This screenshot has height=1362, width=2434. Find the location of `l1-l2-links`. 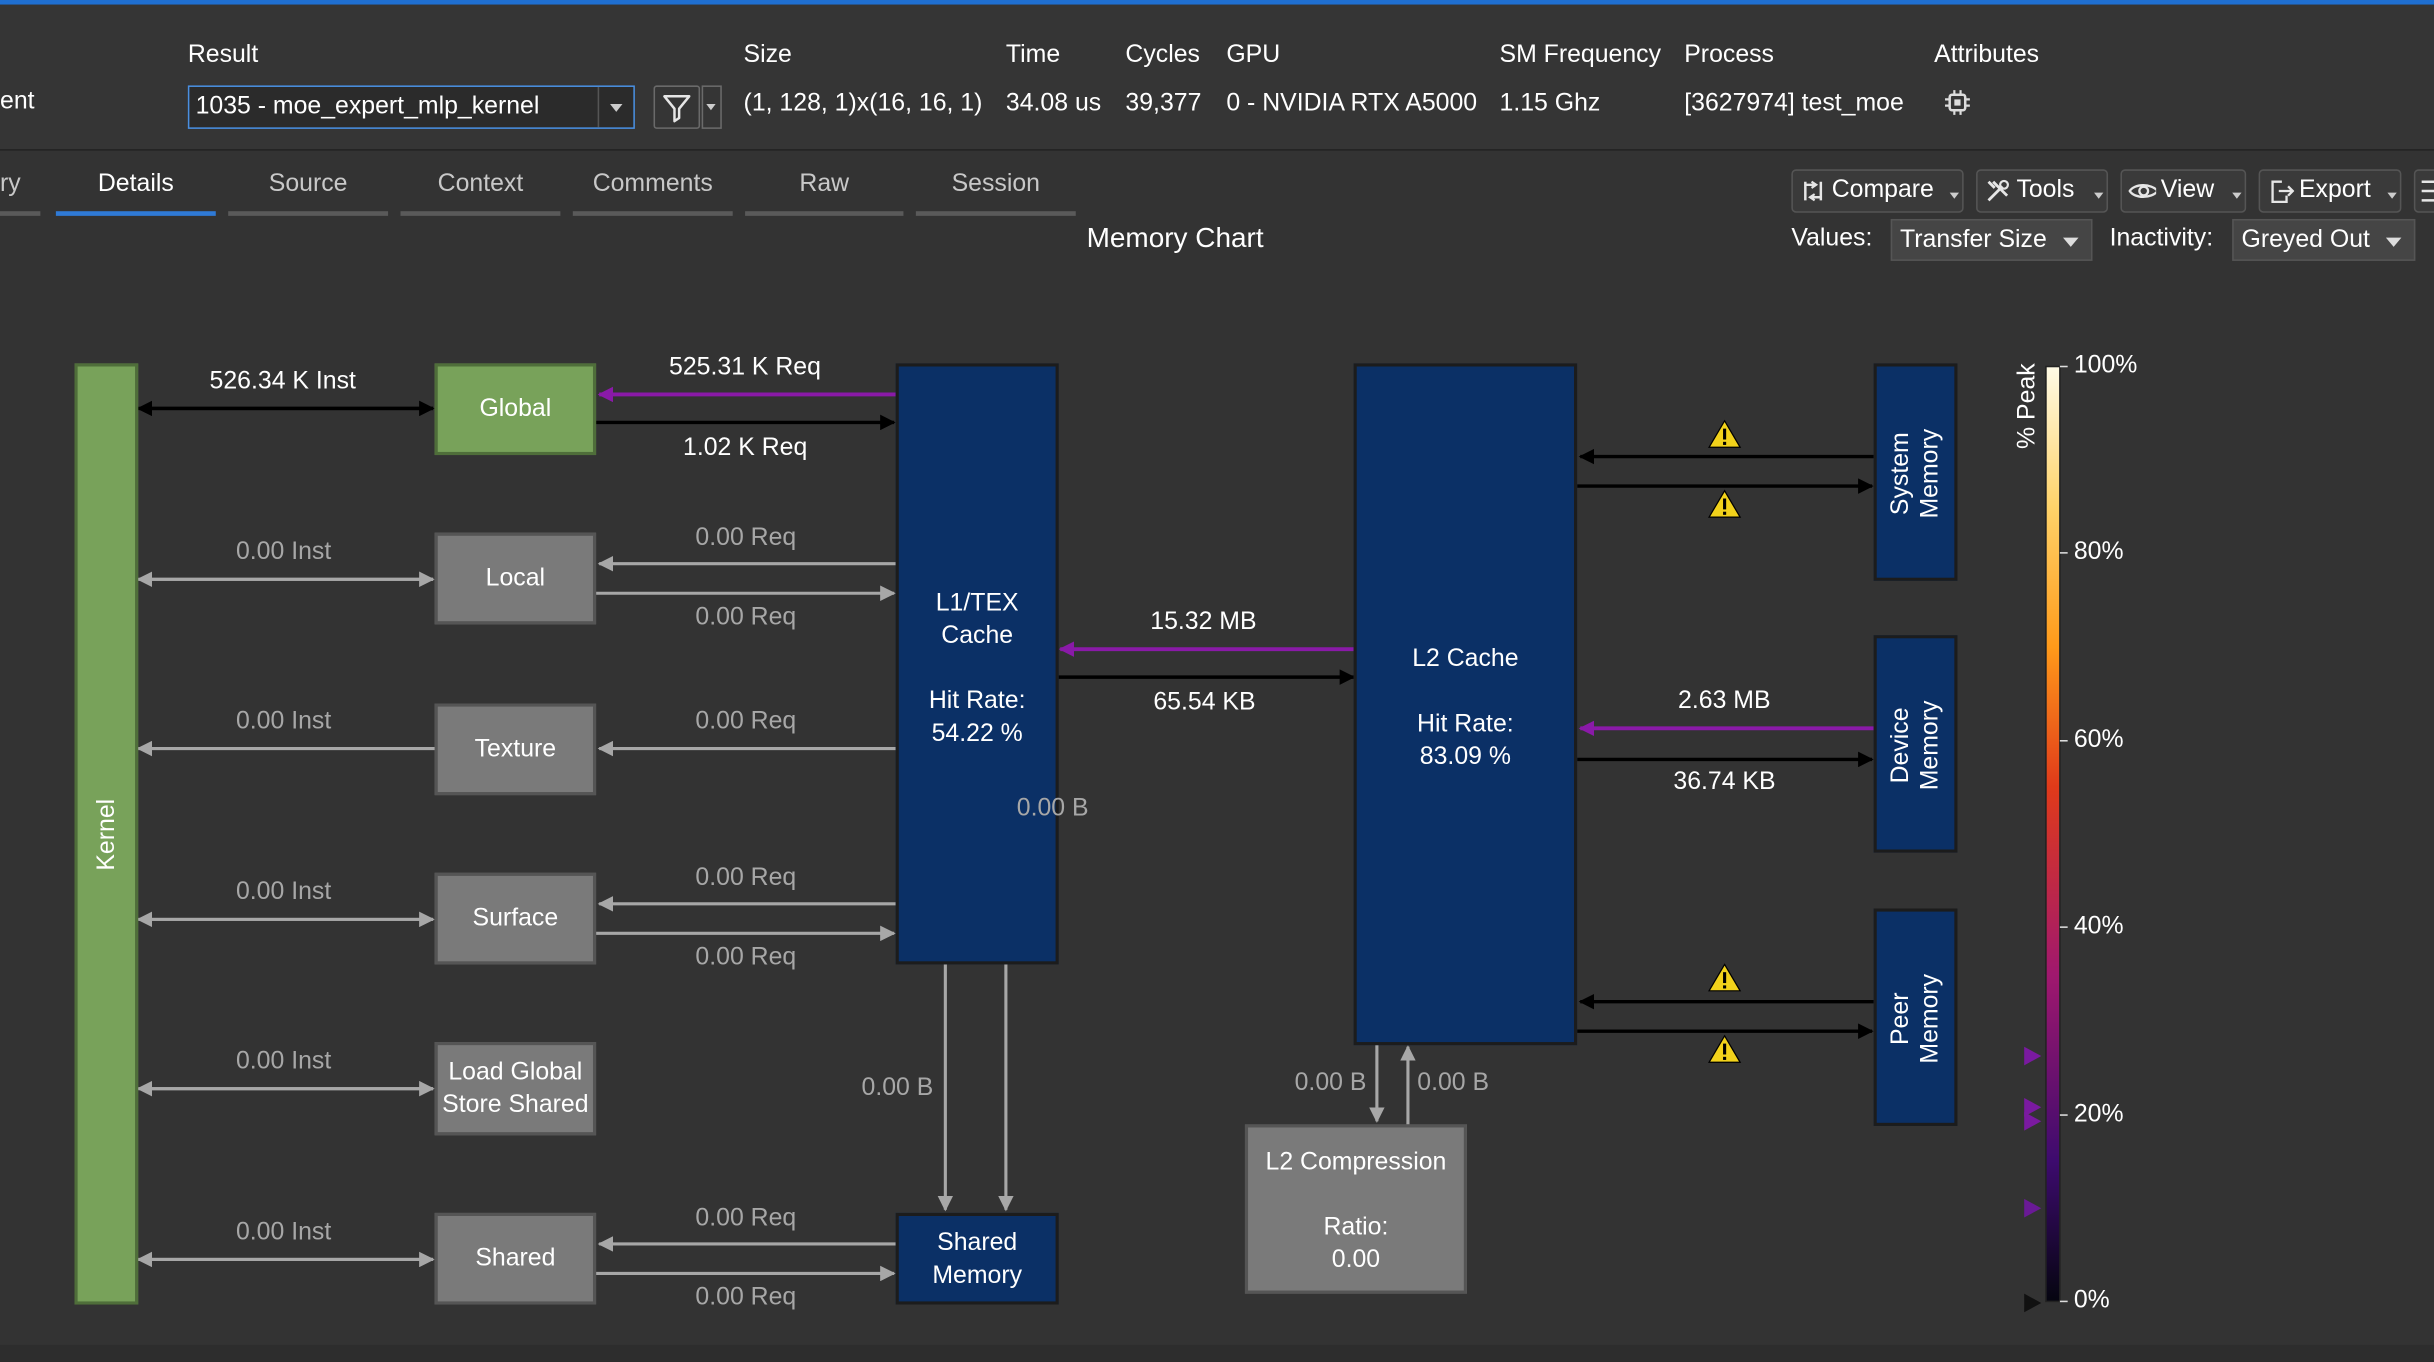

l1-l2-links is located at coordinates (1206, 765).